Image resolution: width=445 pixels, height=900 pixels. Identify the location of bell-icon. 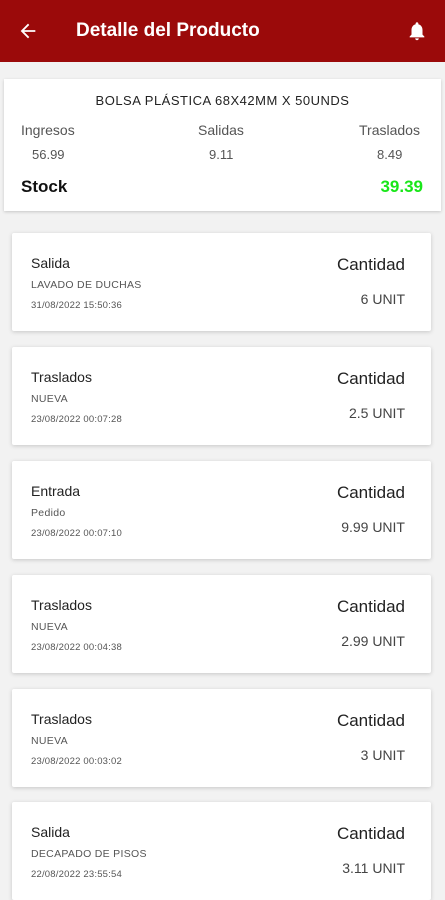
(417, 31).